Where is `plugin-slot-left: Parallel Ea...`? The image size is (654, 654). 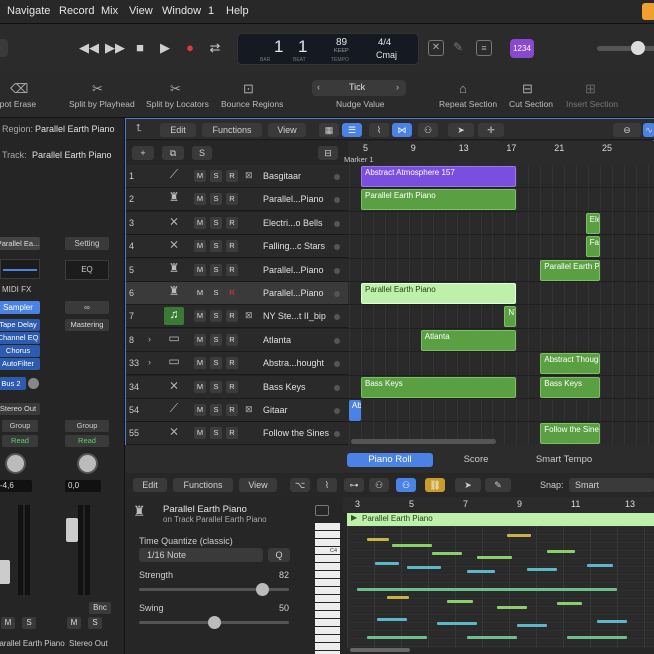 plugin-slot-left: Parallel Ea... is located at coordinates (20, 243).